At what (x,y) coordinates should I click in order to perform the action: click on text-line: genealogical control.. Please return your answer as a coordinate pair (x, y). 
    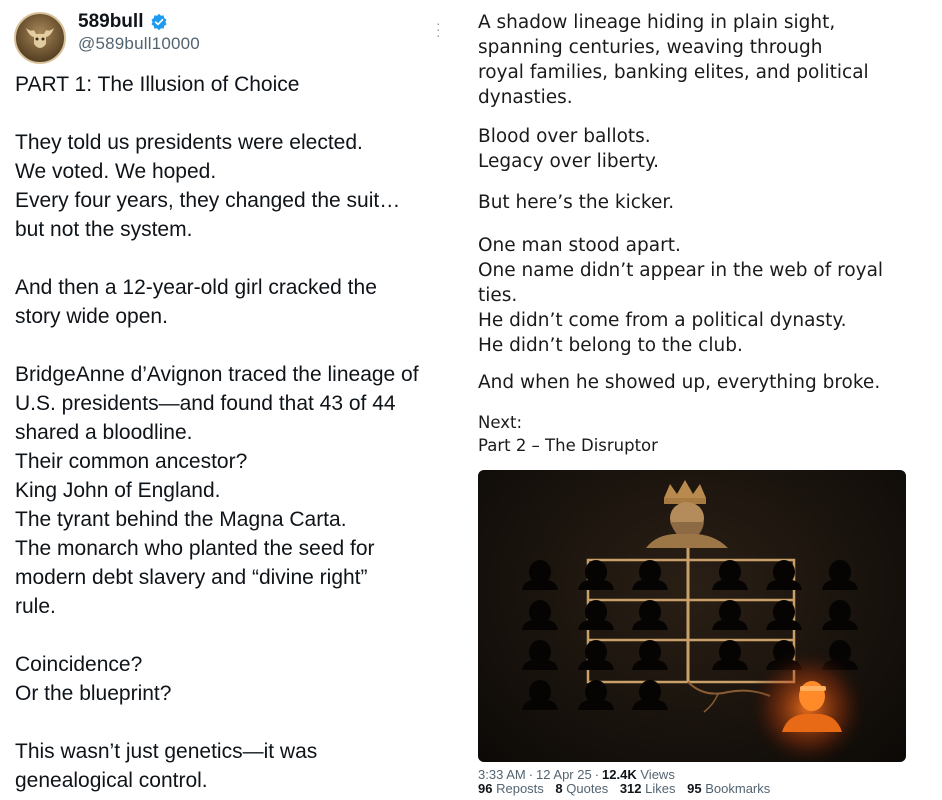
    Looking at the image, I should click on (111, 780).